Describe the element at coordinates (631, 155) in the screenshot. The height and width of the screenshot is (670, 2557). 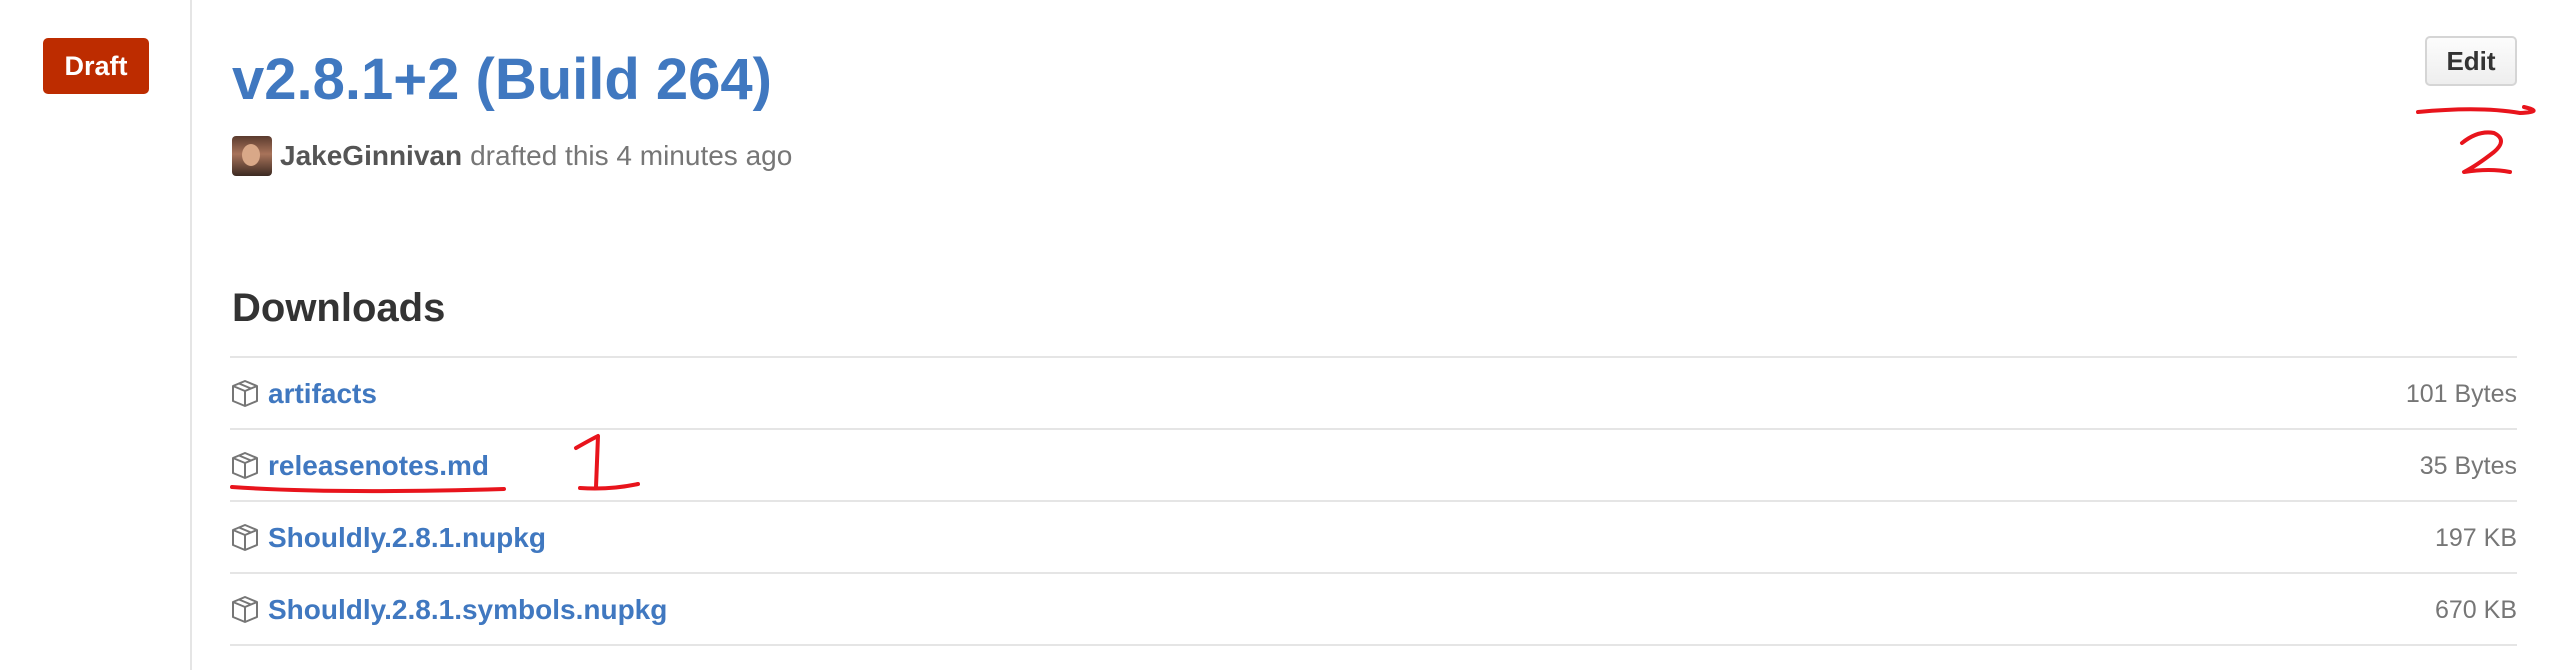
I see `release-action-text: drafted this 4 minutes ago` at that location.